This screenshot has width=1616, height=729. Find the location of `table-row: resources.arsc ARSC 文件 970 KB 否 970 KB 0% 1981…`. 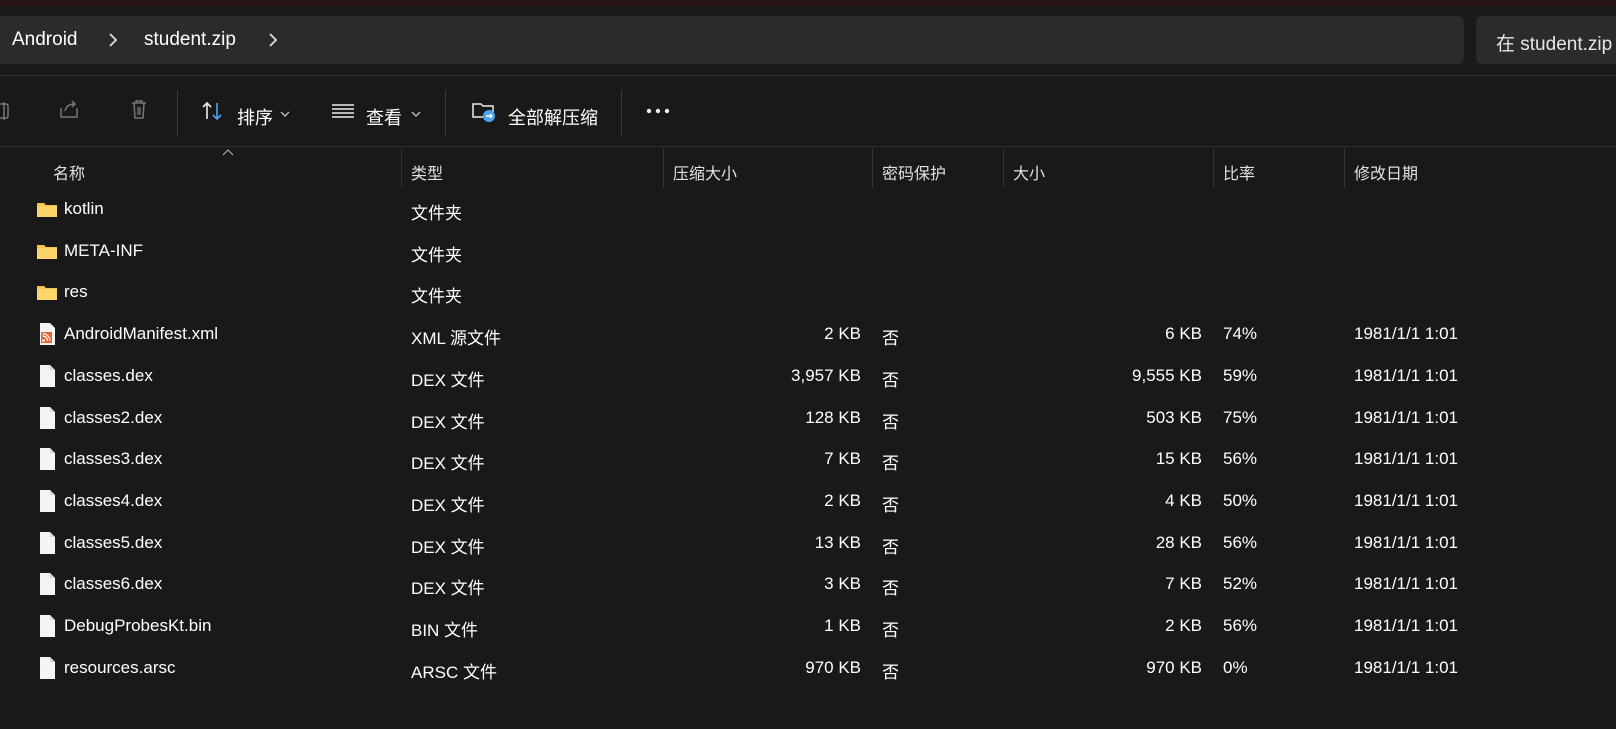

table-row: resources.arsc ARSC 文件 970 KB 否 970 KB 0% 1981… is located at coordinates (808, 668).